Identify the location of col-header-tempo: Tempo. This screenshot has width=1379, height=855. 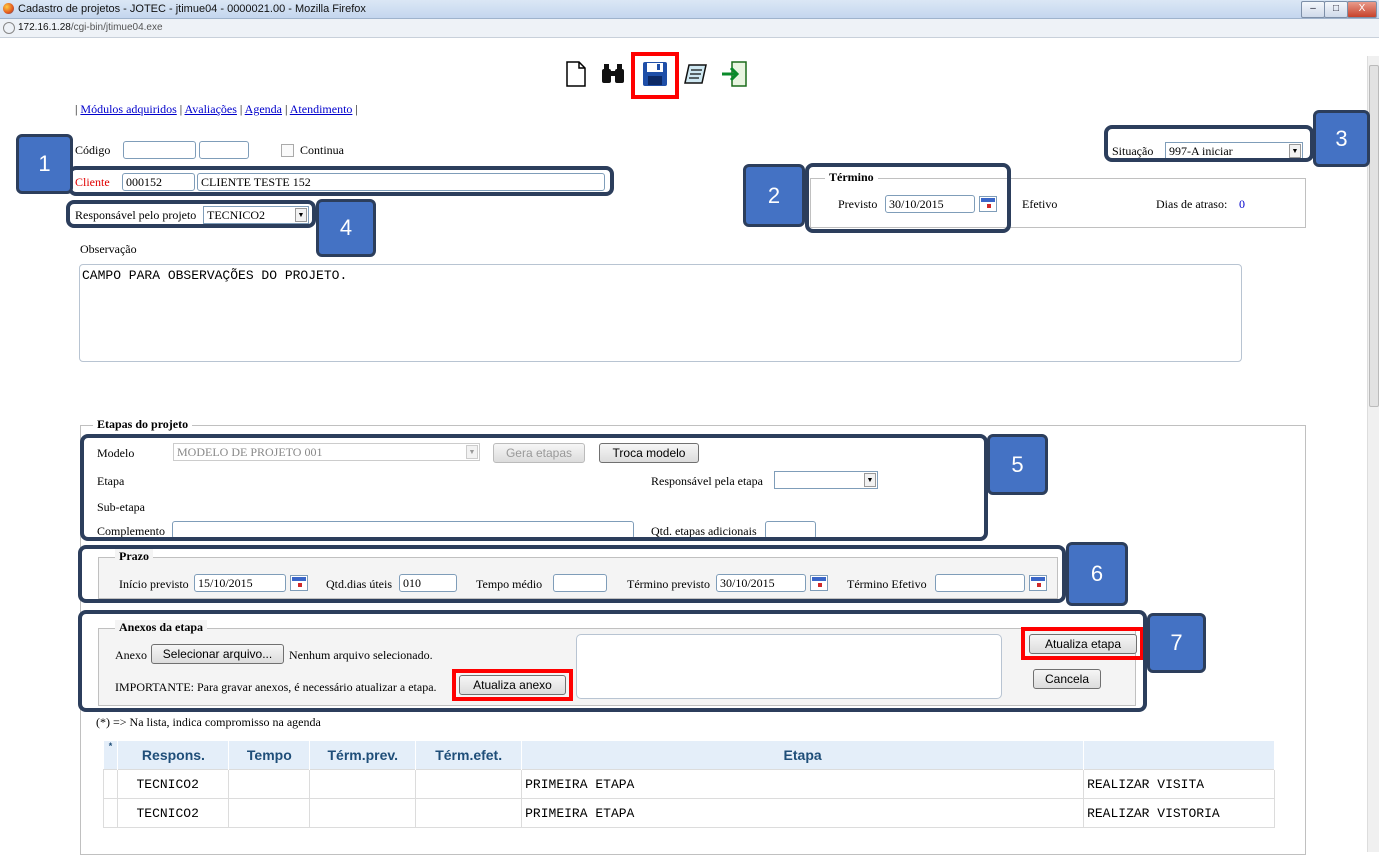
(269, 755).